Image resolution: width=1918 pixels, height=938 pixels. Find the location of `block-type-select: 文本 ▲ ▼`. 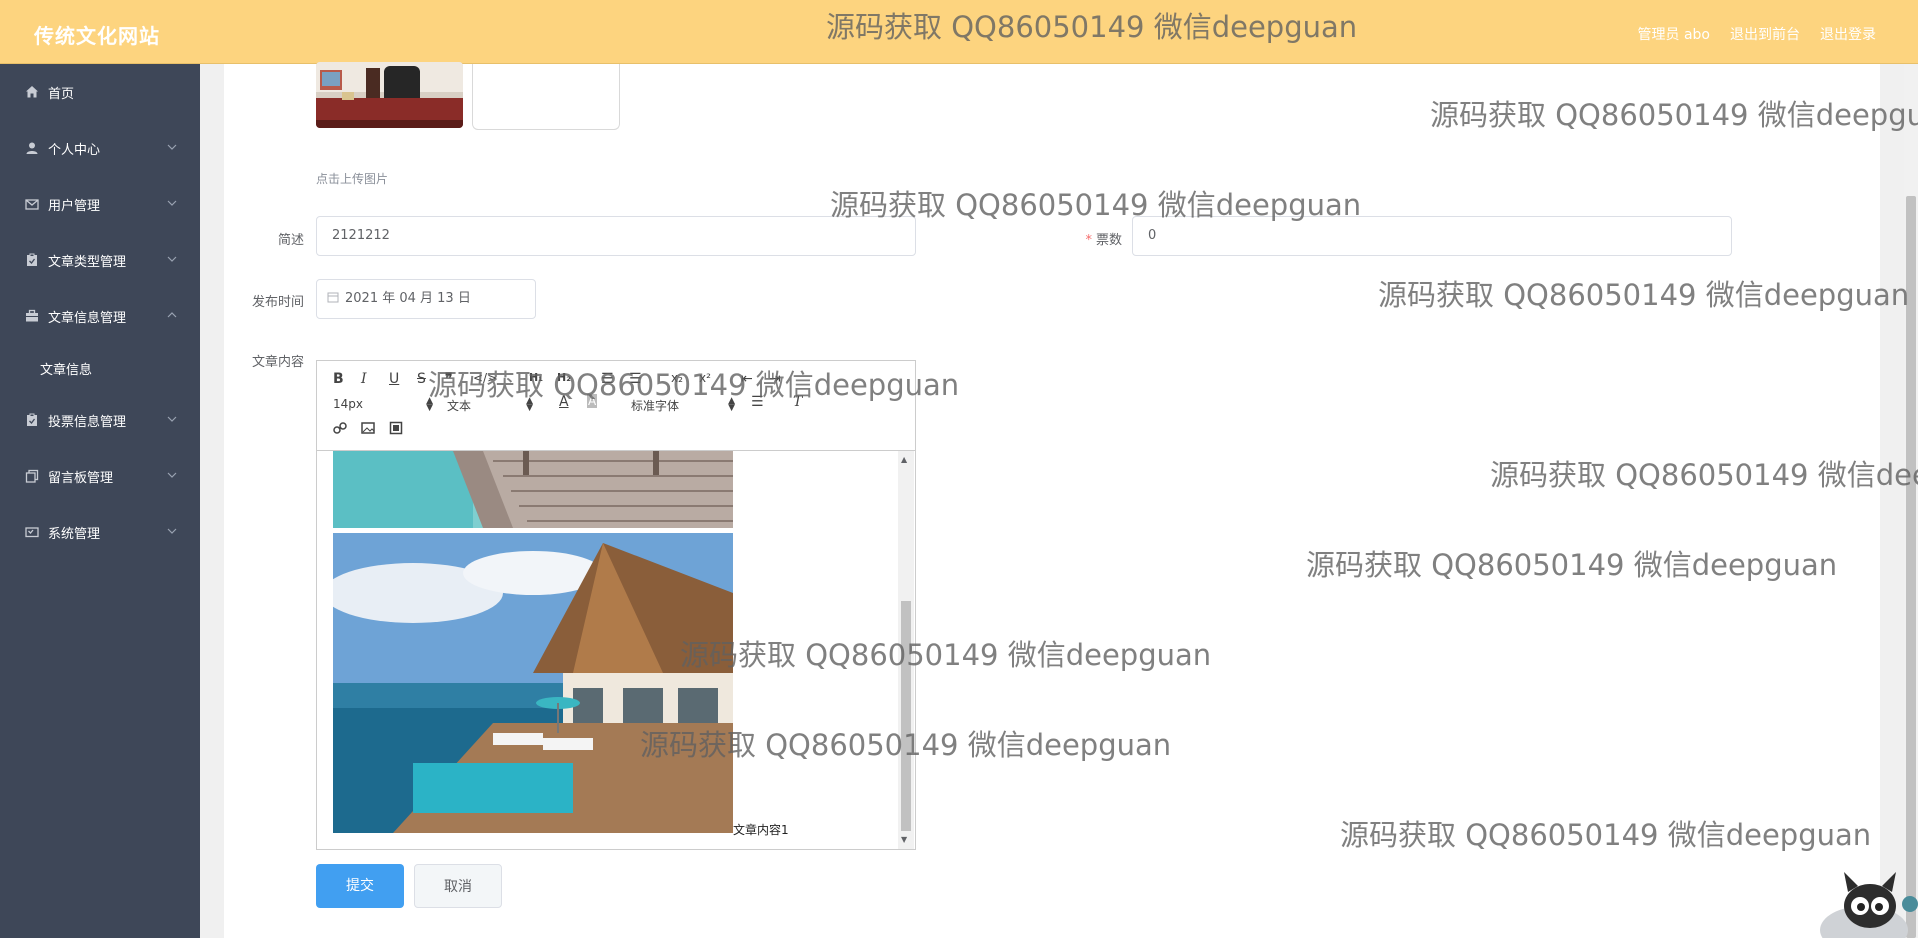

block-type-select: 文本 ▲ ▼ is located at coordinates (490, 405).